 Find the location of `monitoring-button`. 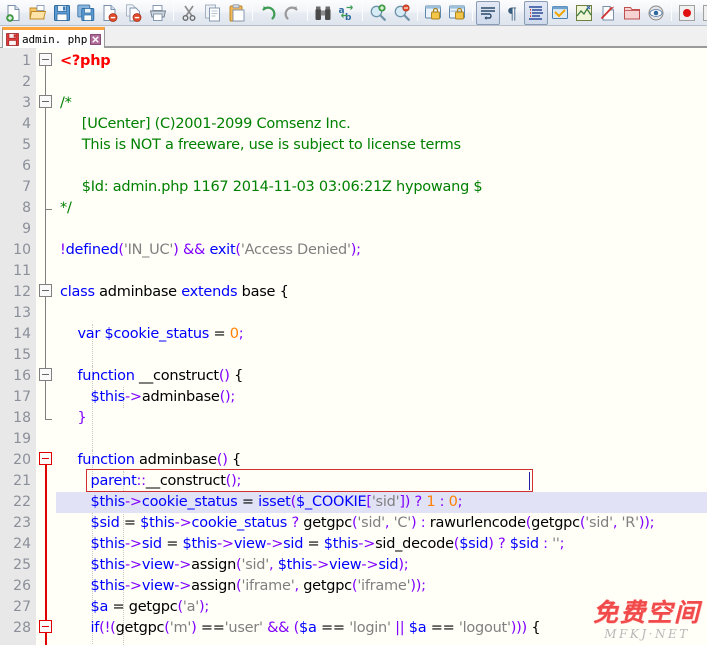

monitoring-button is located at coordinates (656, 13).